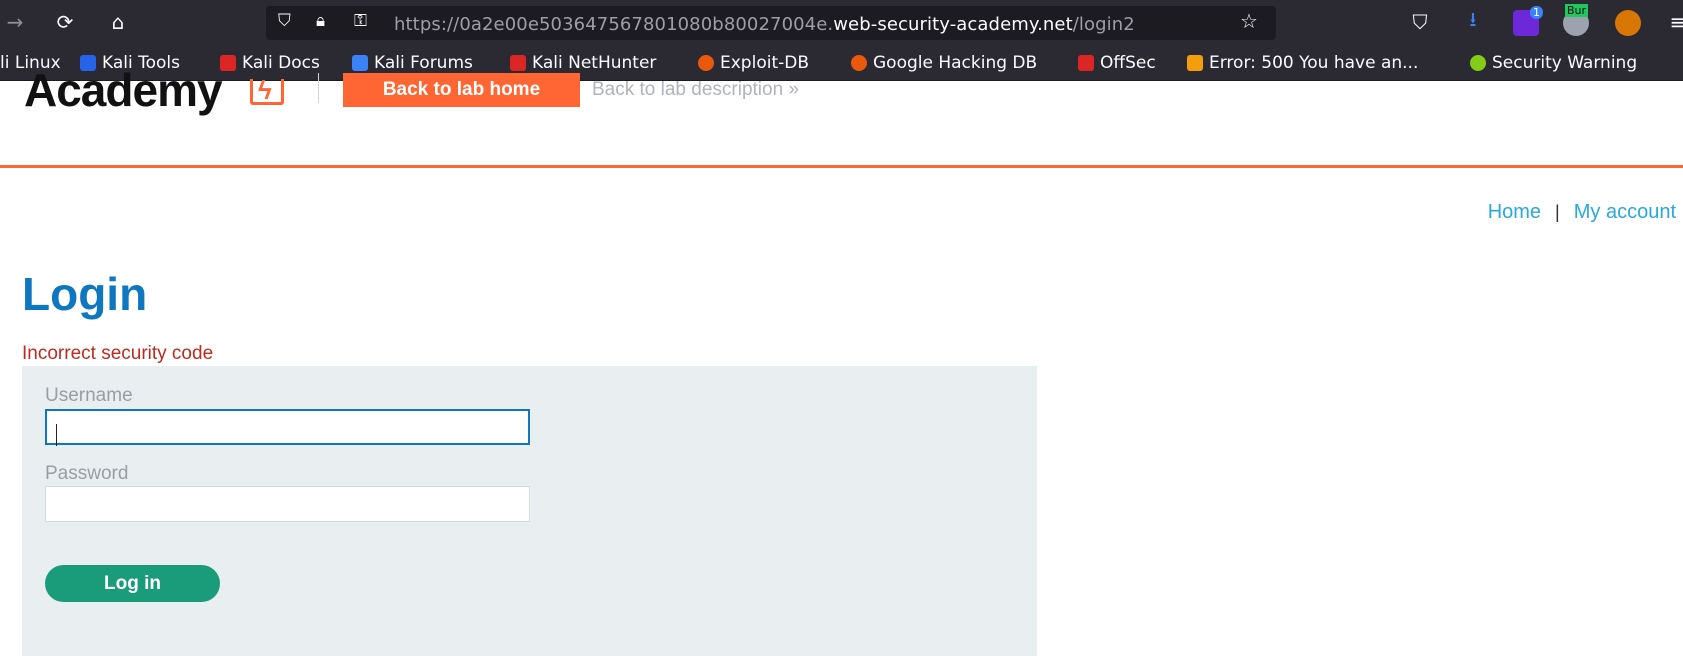  I want to click on offsec-icon, so click(1086, 63).